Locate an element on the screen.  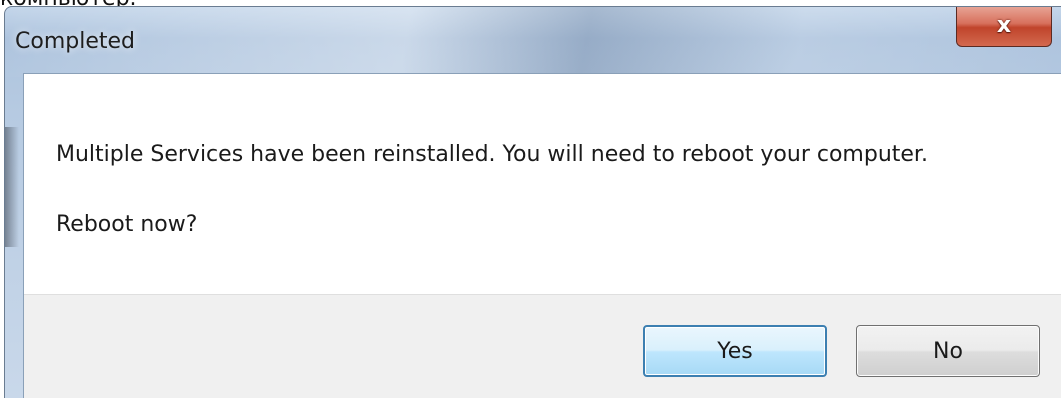
close-button: x is located at coordinates (1004, 27).